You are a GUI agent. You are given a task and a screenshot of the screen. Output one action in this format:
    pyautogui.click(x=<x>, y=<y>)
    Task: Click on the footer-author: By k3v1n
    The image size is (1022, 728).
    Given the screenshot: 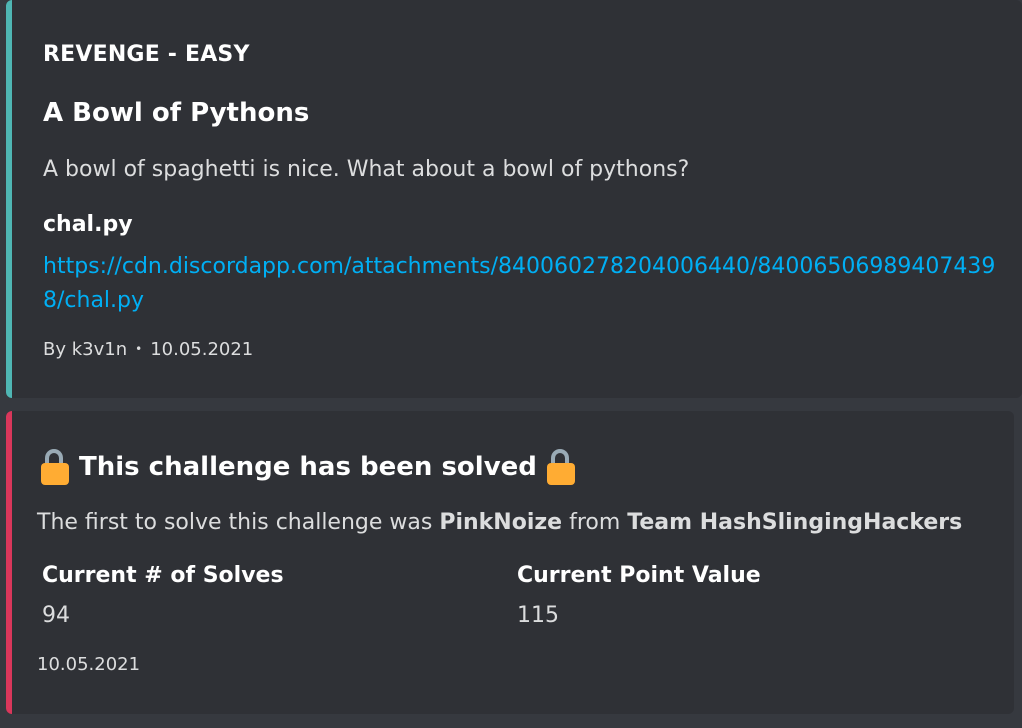 What is the action you would take?
    pyautogui.click(x=85, y=349)
    